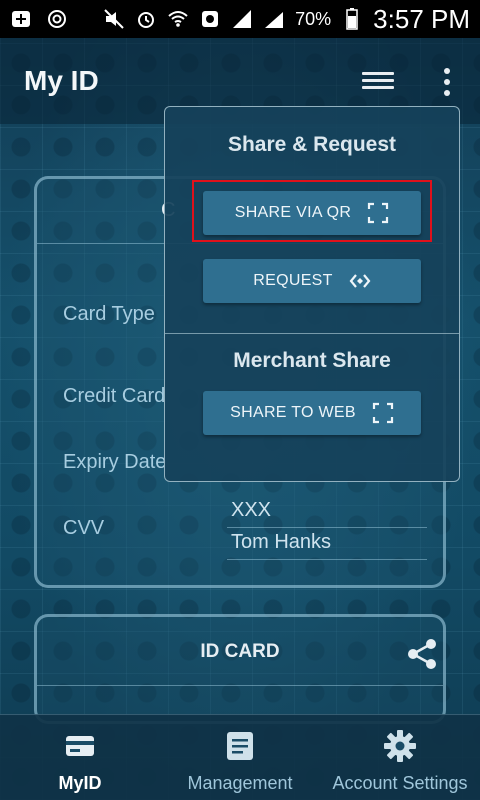  I want to click on request-label: REQUEST, so click(293, 280).